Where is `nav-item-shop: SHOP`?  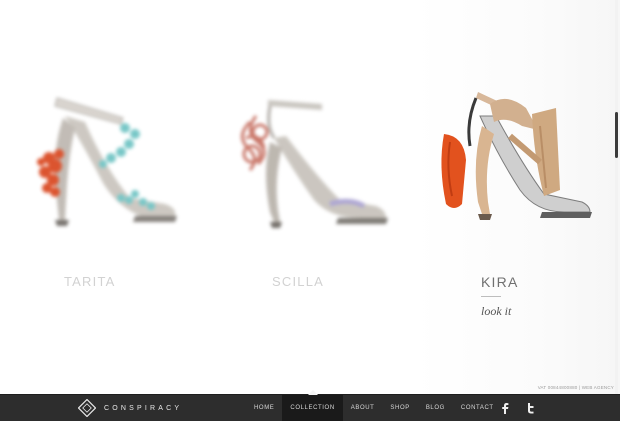
nav-item-shop: SHOP is located at coordinates (399, 408).